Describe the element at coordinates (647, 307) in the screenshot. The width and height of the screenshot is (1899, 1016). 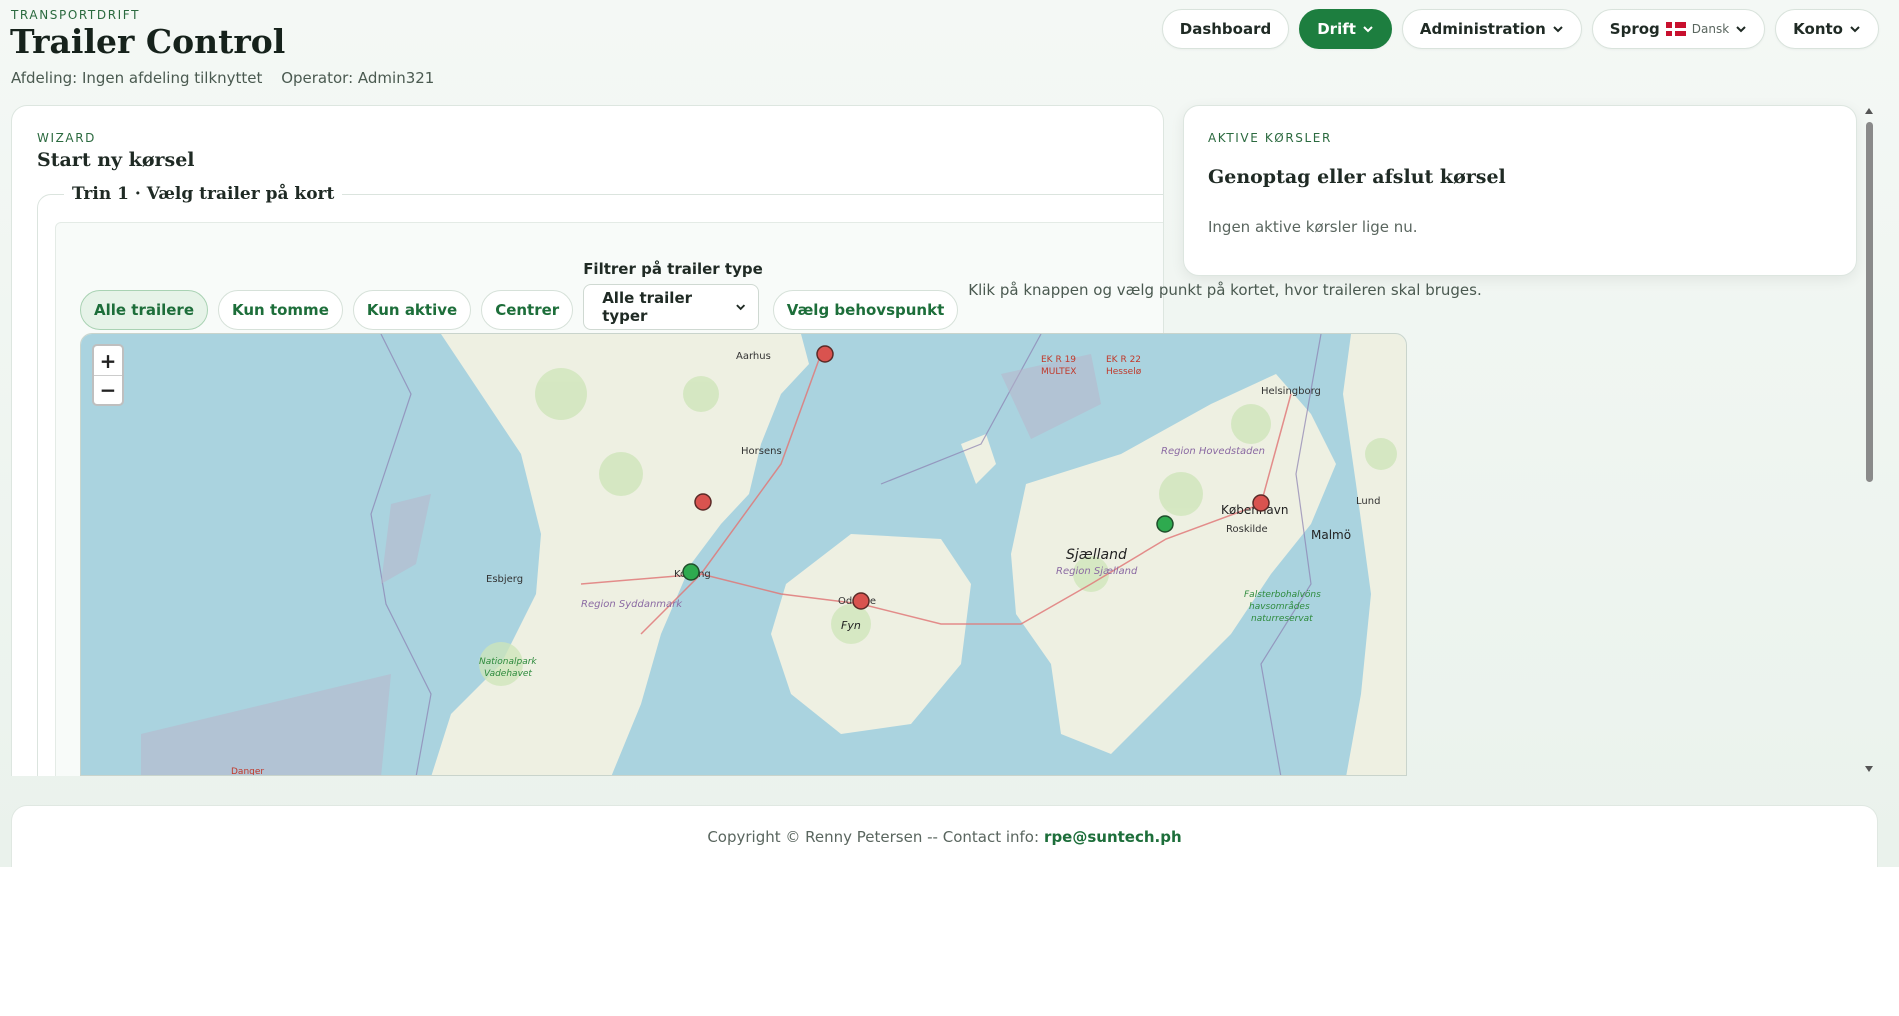
I see `trailer-type-value: Alle trailer typer` at that location.